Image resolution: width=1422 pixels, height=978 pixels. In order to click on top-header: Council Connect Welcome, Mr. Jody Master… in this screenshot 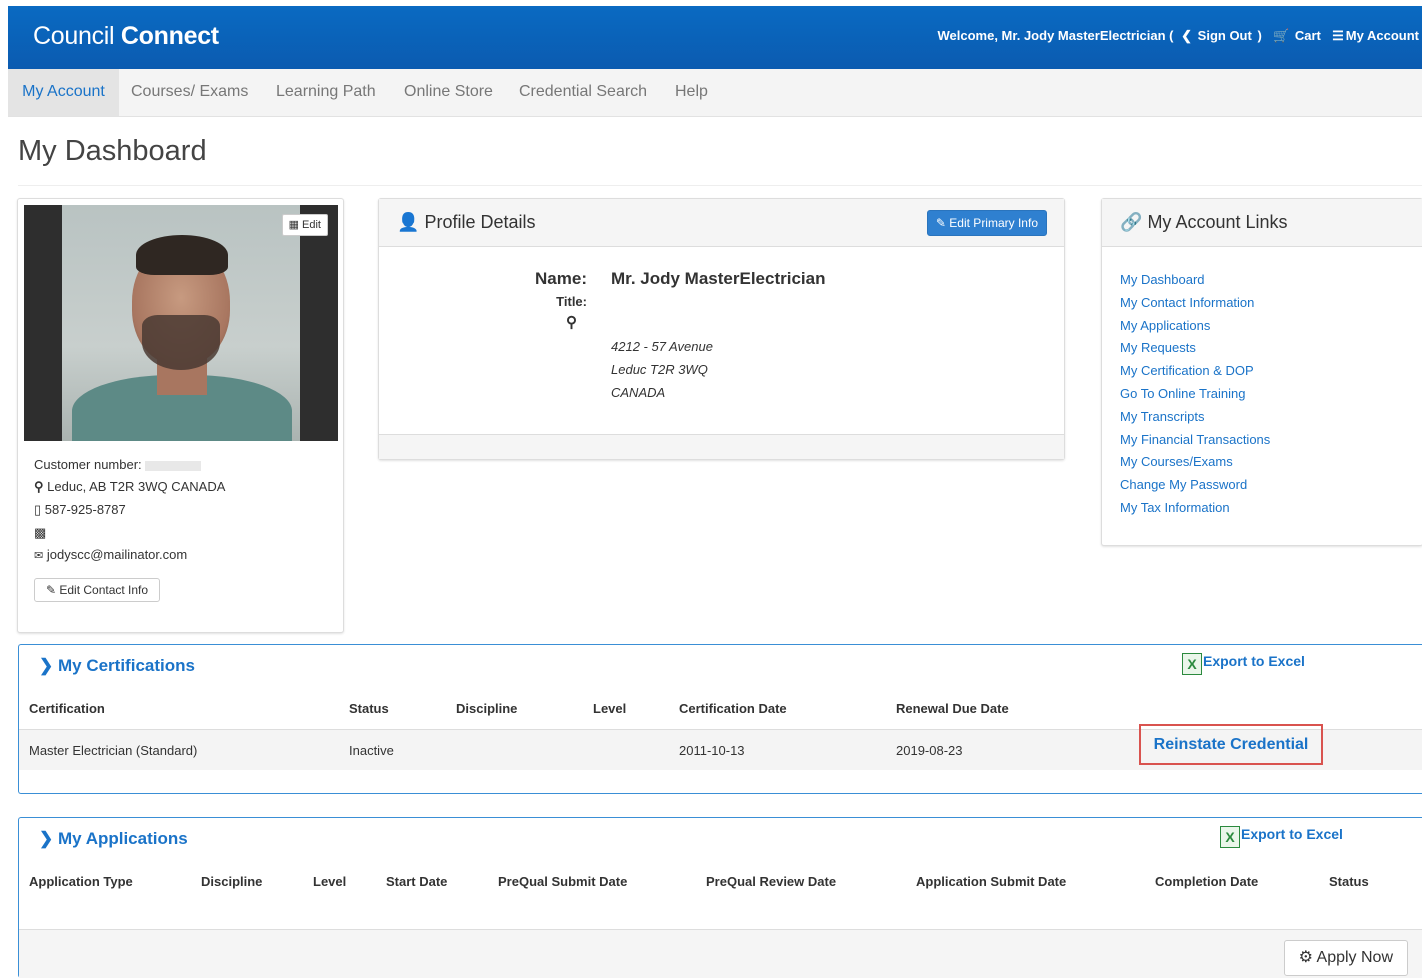, I will do `click(715, 37)`.